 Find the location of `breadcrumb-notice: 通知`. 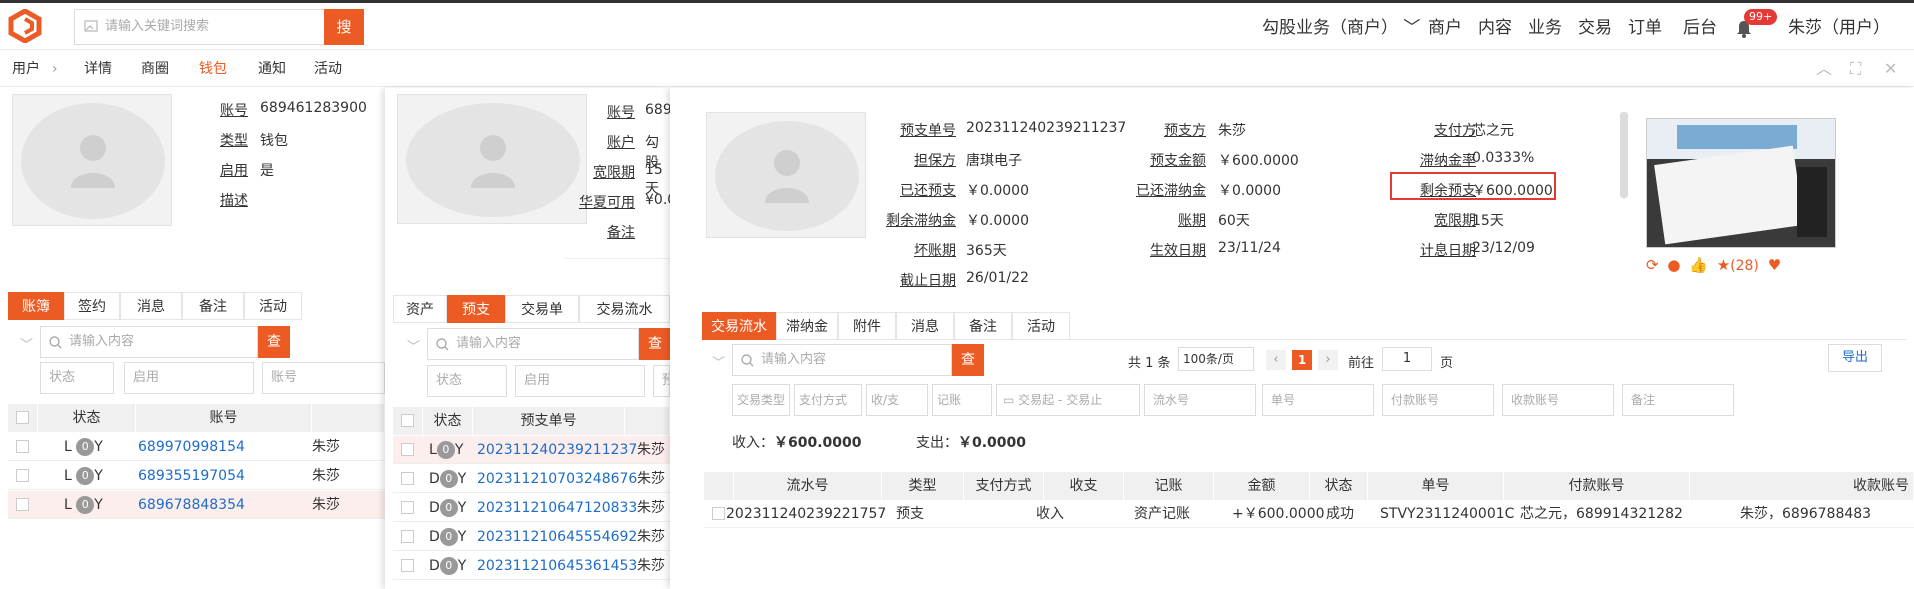

breadcrumb-notice: 通知 is located at coordinates (272, 69).